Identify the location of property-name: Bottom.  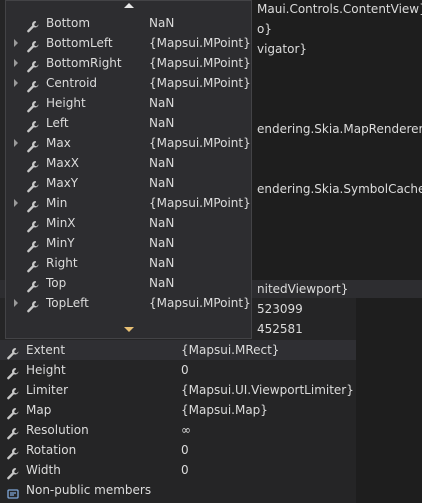
(68, 23).